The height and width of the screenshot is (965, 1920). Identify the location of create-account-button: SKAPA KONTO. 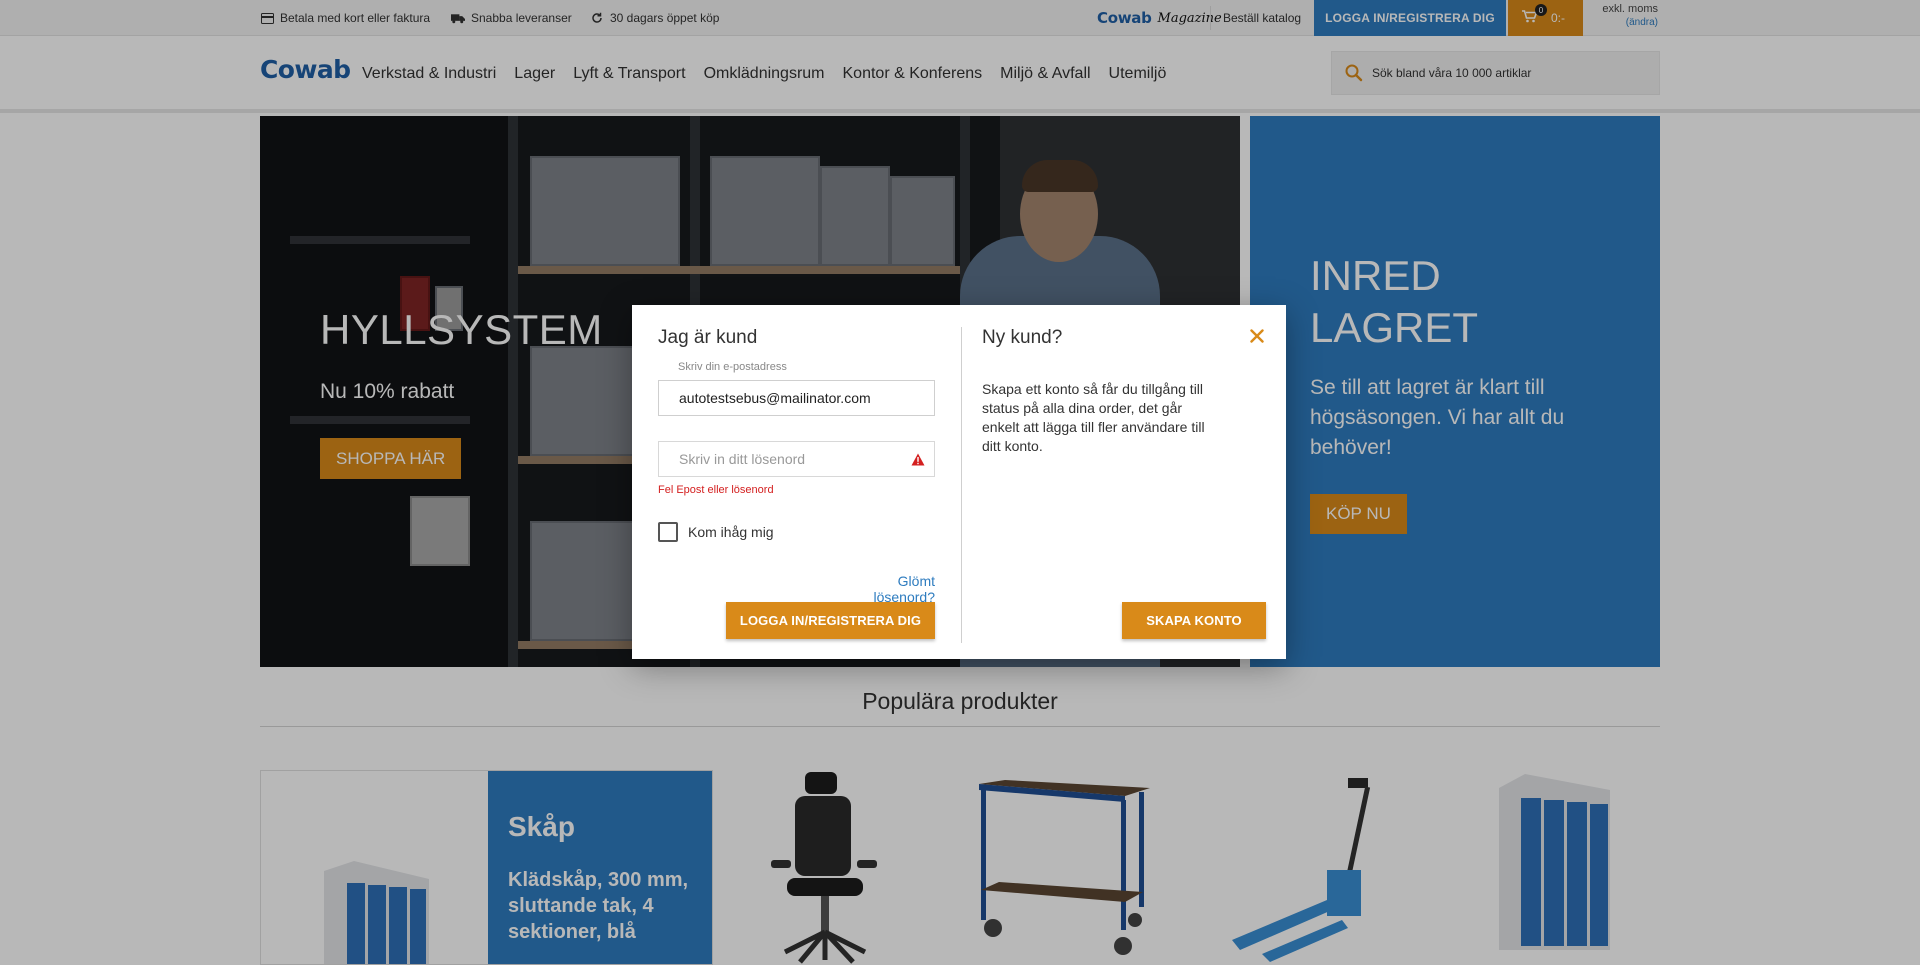
(1194, 620).